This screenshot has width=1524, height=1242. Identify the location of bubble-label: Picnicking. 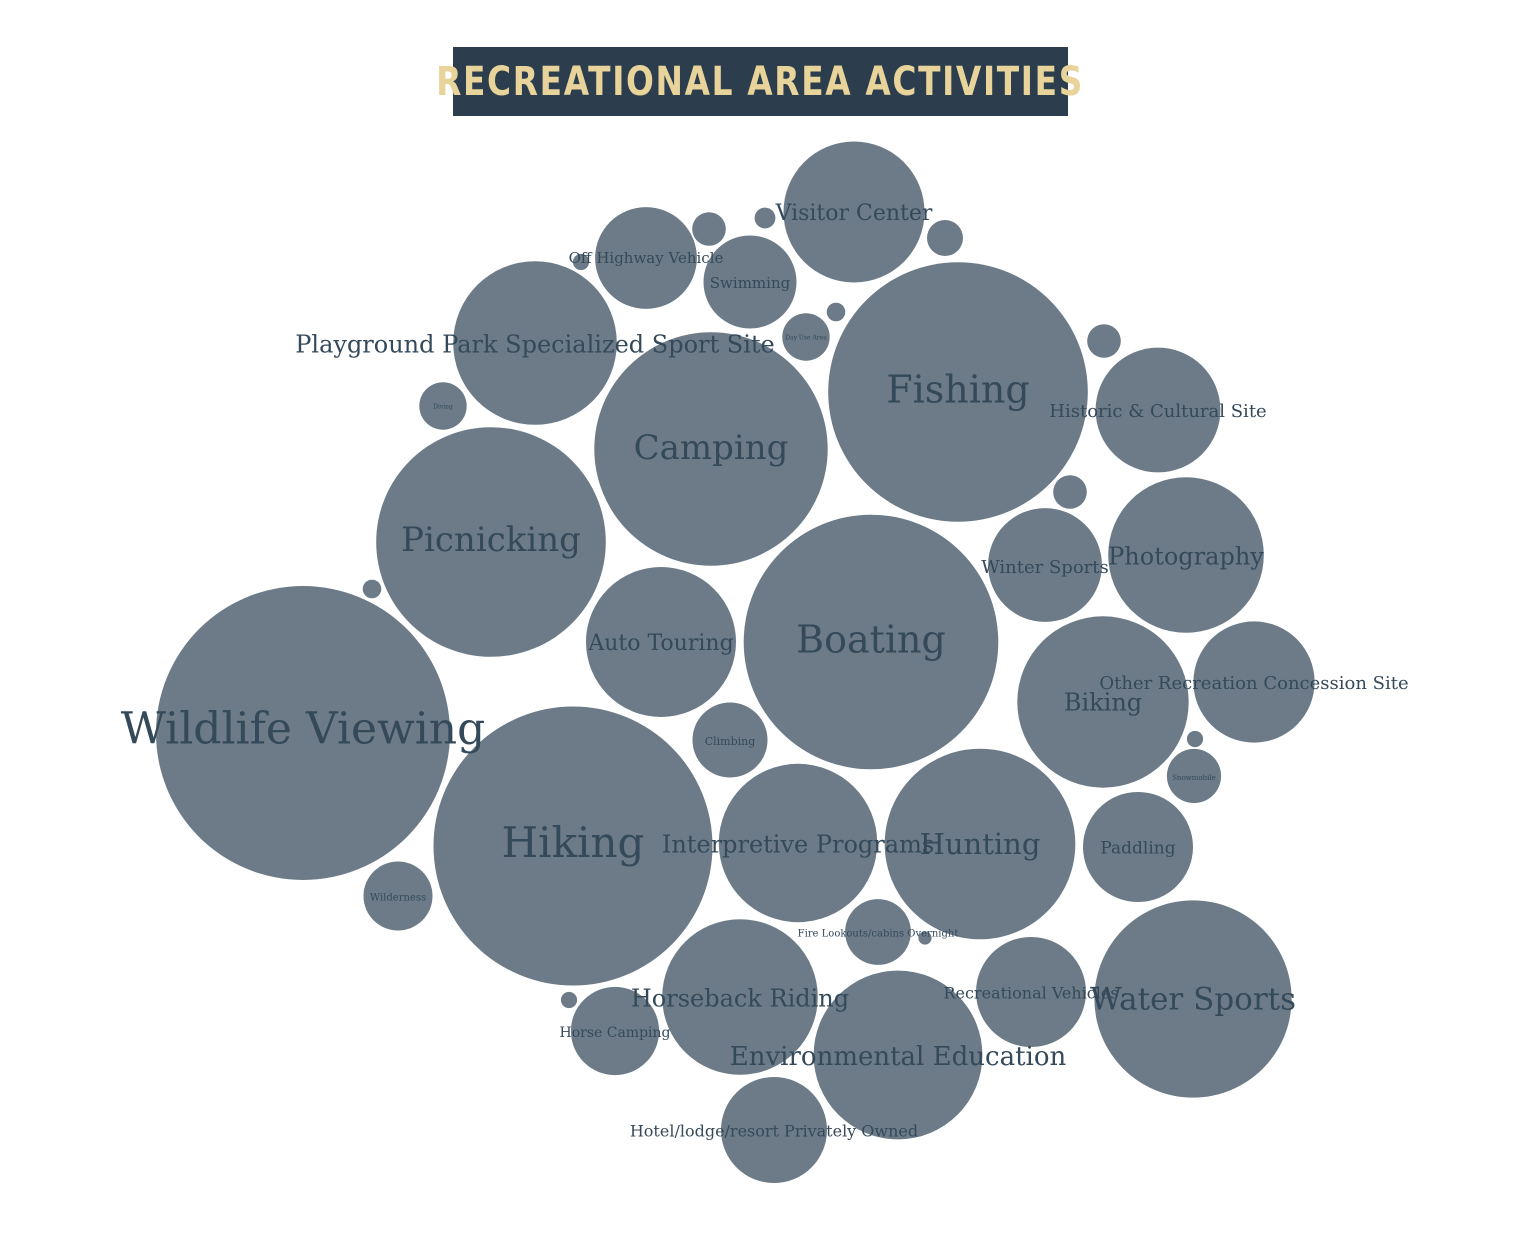
(491, 540).